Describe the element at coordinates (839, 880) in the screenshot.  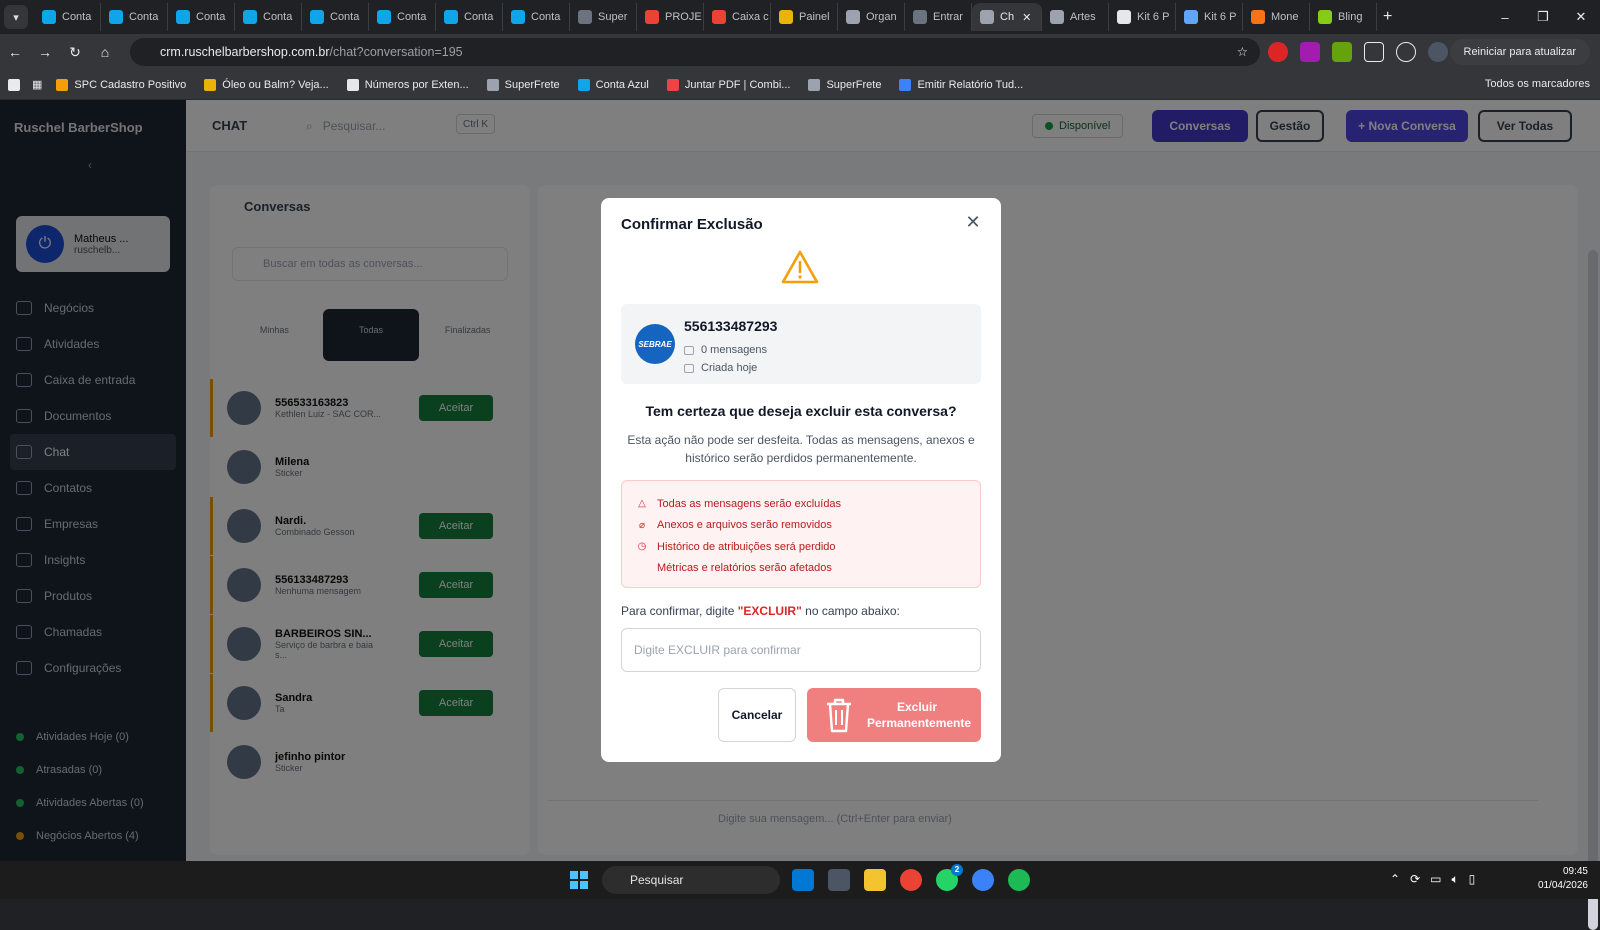
I see `calculator-icon` at that location.